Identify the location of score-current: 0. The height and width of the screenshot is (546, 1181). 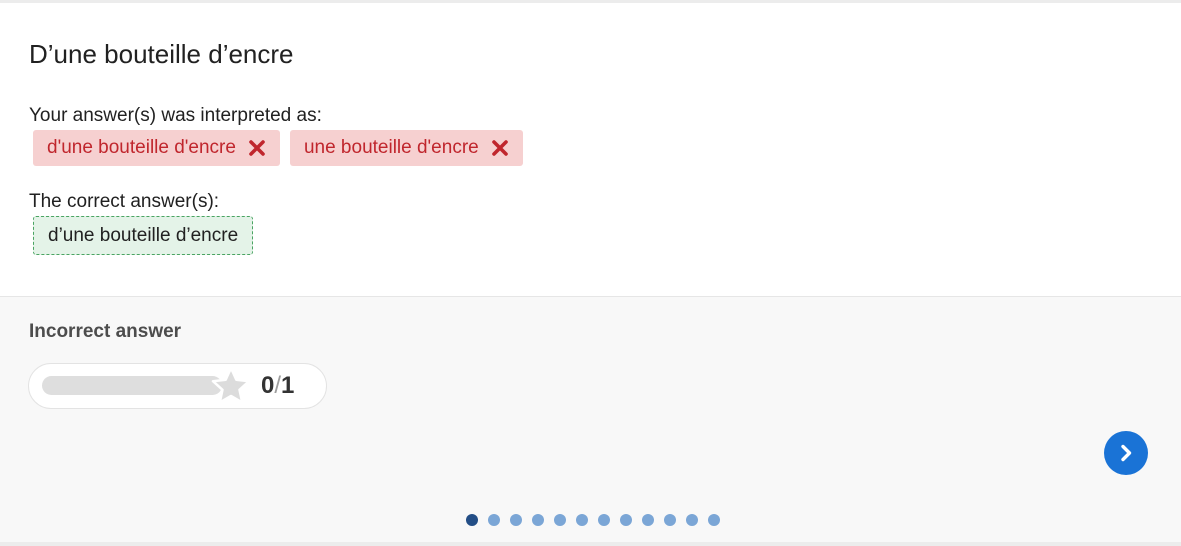
(268, 385).